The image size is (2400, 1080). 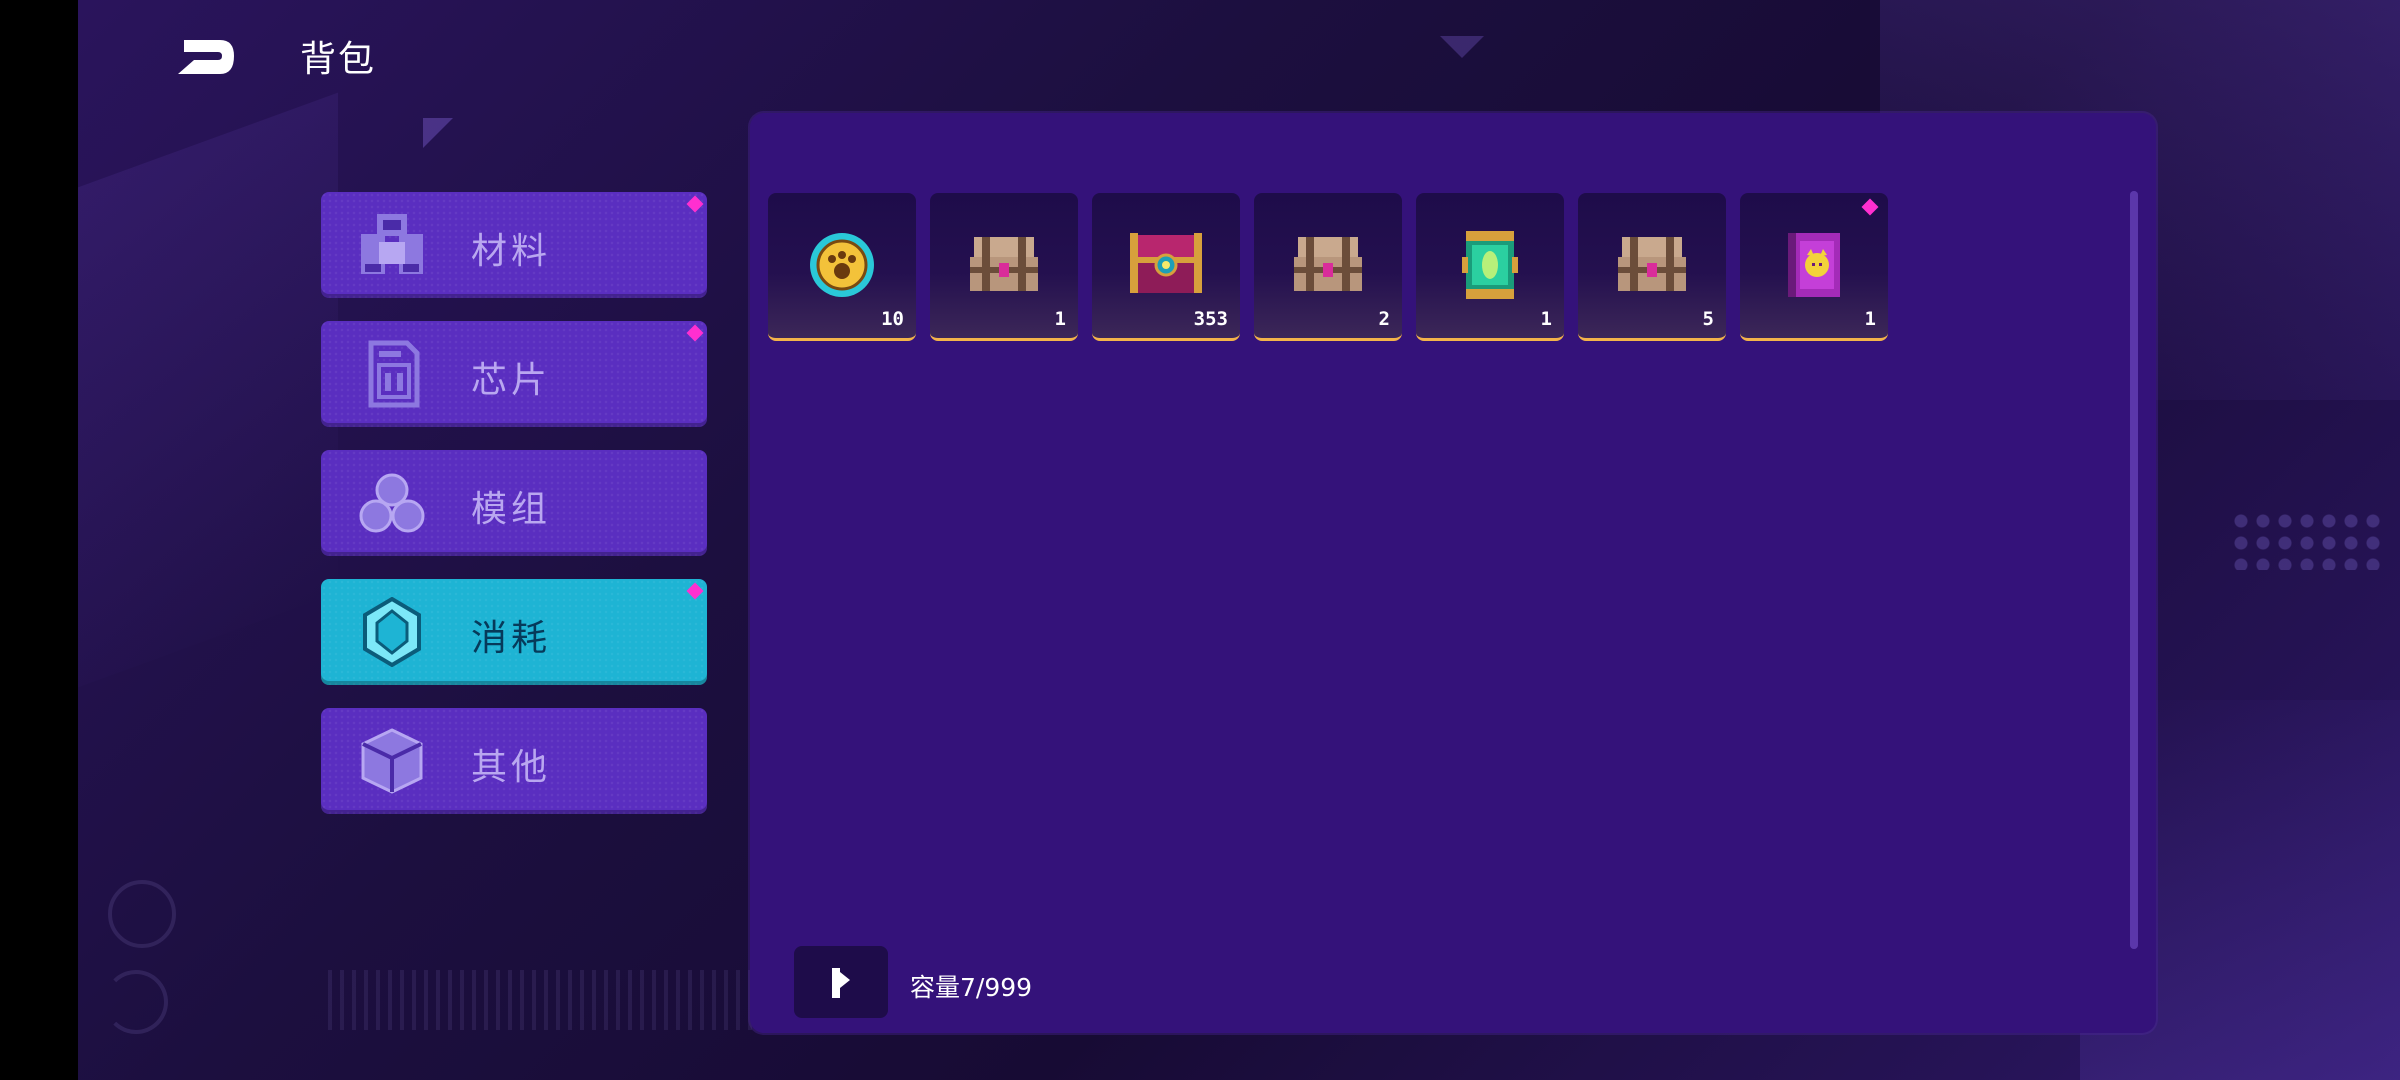 I want to click on inventory-slot: 5, so click(x=1652, y=267).